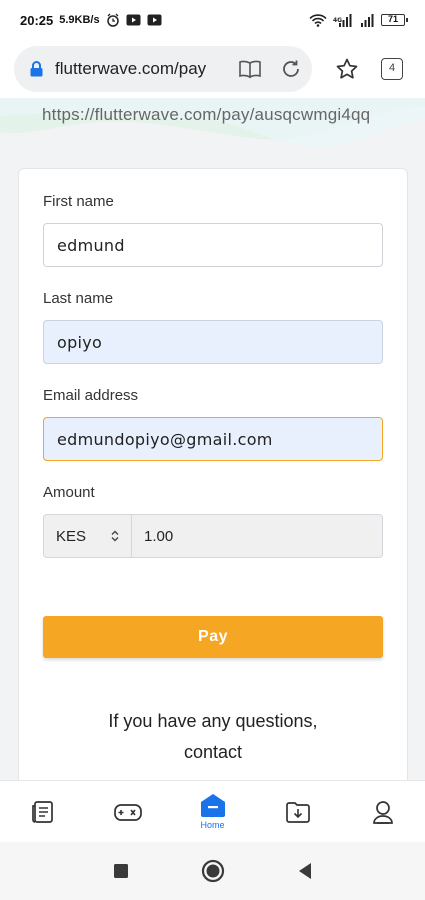 The image size is (425, 900). I want to click on pay-button: Pay, so click(213, 637).